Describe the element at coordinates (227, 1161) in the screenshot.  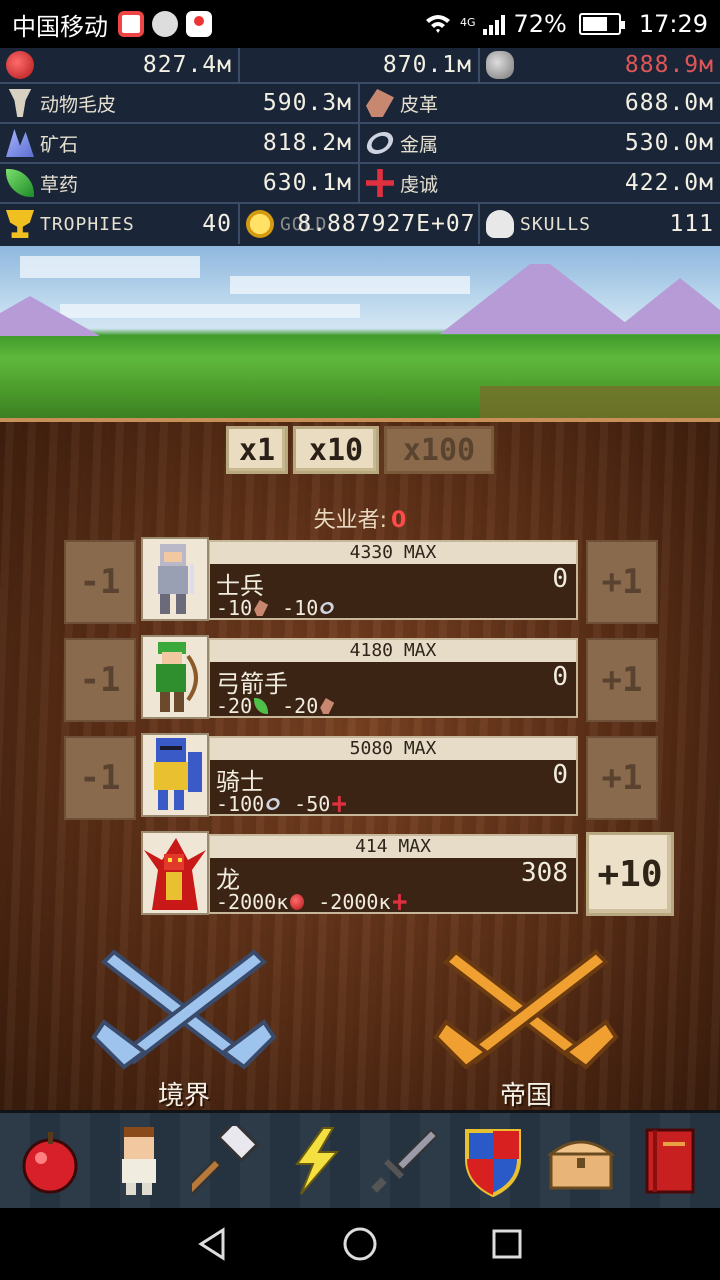
I see `toolbar-build-button` at that location.